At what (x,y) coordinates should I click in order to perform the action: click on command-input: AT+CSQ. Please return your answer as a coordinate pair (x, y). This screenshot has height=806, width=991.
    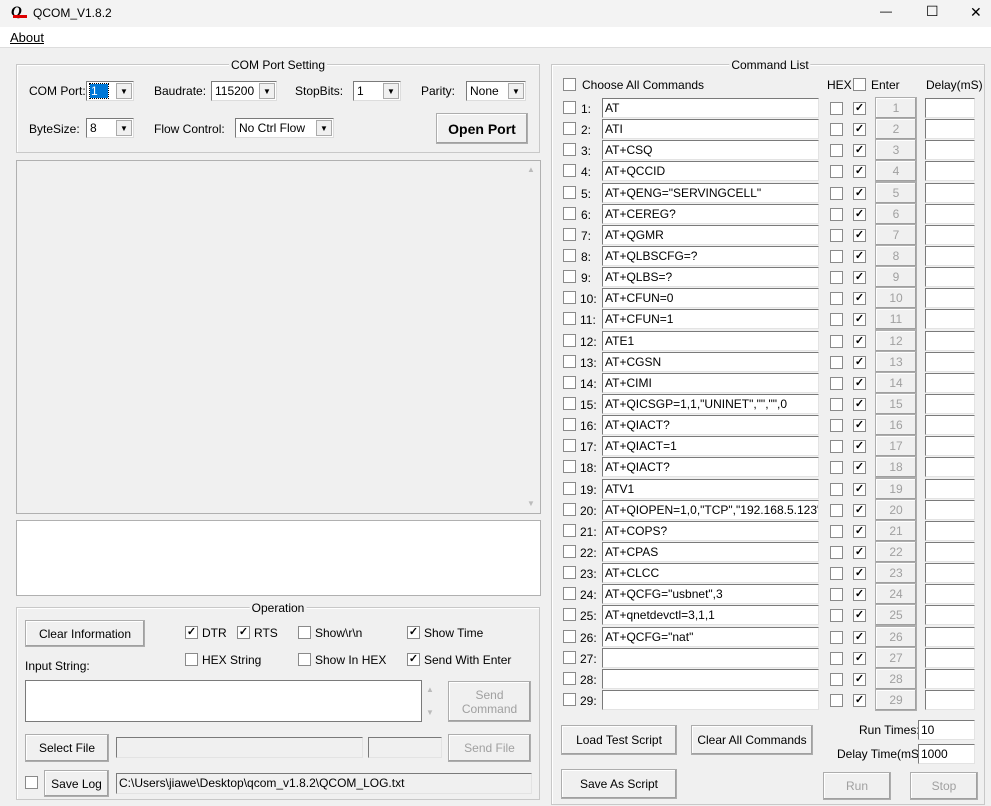
    Looking at the image, I should click on (710, 150).